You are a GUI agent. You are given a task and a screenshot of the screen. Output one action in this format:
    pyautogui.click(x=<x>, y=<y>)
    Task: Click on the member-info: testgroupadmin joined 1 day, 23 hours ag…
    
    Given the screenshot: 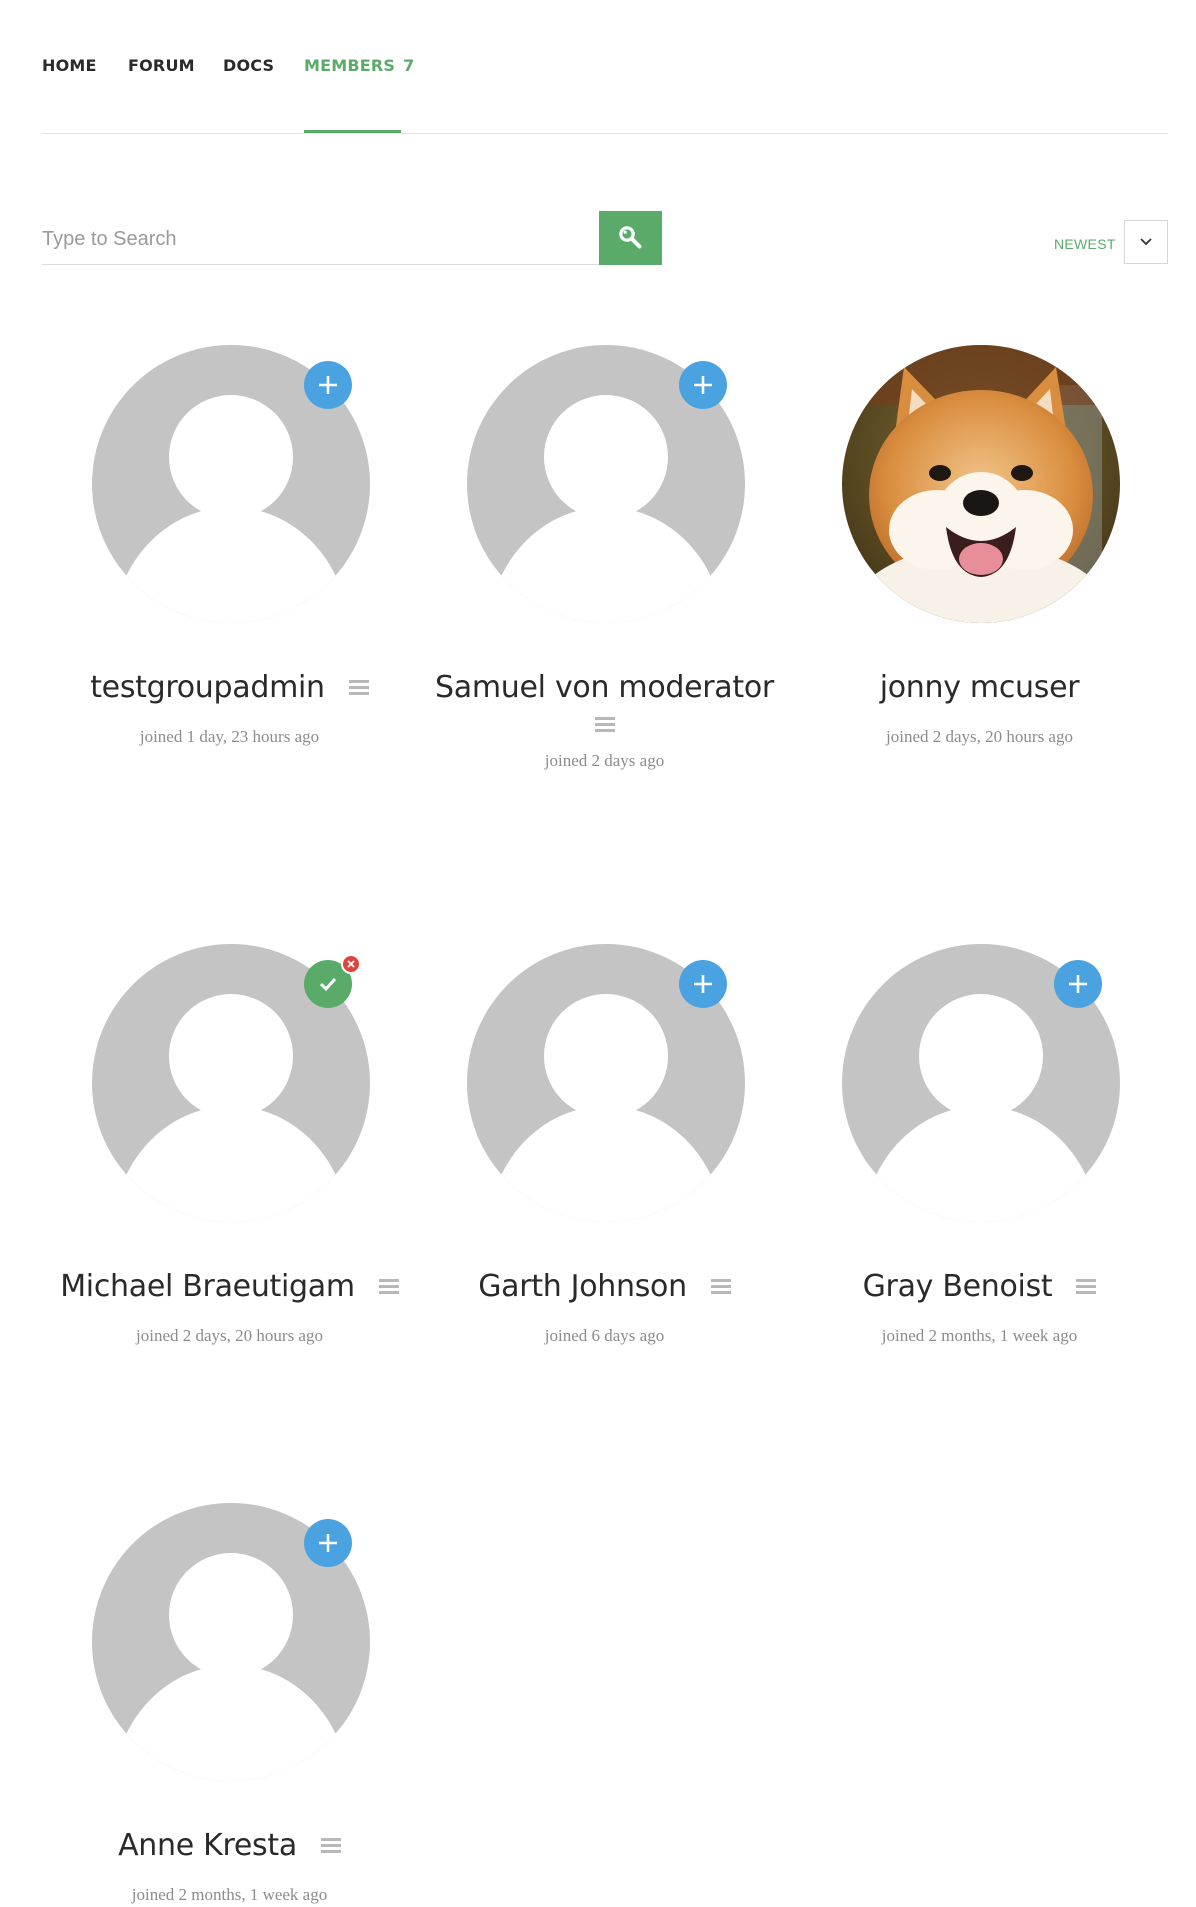 What is the action you would take?
    pyautogui.click(x=229, y=708)
    